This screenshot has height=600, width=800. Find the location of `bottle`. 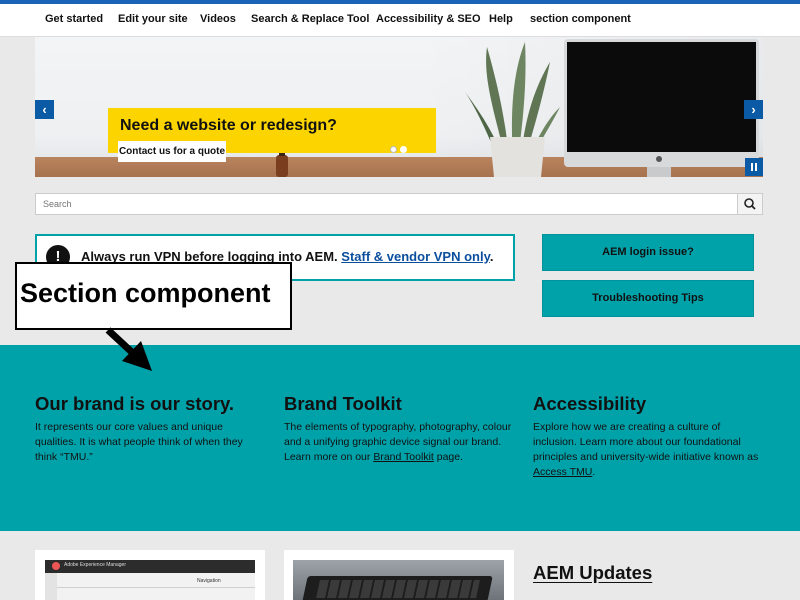

bottle is located at coordinates (282, 166).